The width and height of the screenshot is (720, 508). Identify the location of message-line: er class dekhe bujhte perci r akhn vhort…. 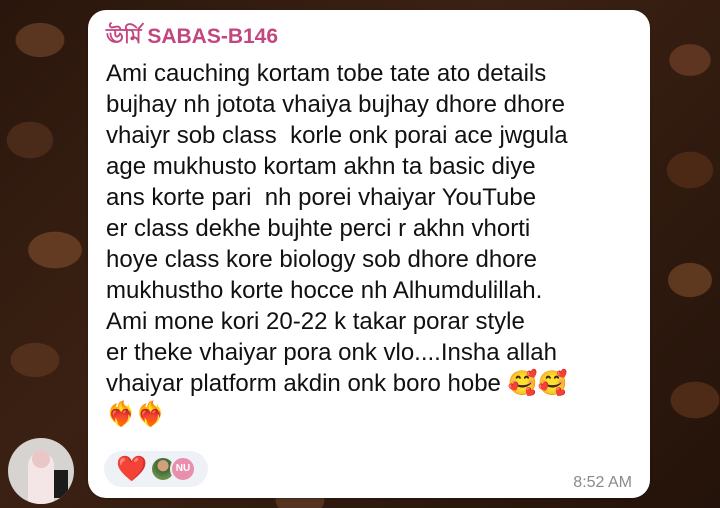
(318, 228).